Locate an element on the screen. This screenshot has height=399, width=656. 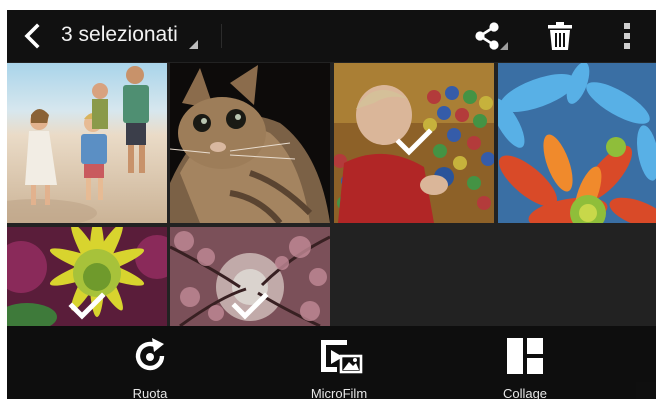
photo-thumbnail-family-beach is located at coordinates (87, 143).